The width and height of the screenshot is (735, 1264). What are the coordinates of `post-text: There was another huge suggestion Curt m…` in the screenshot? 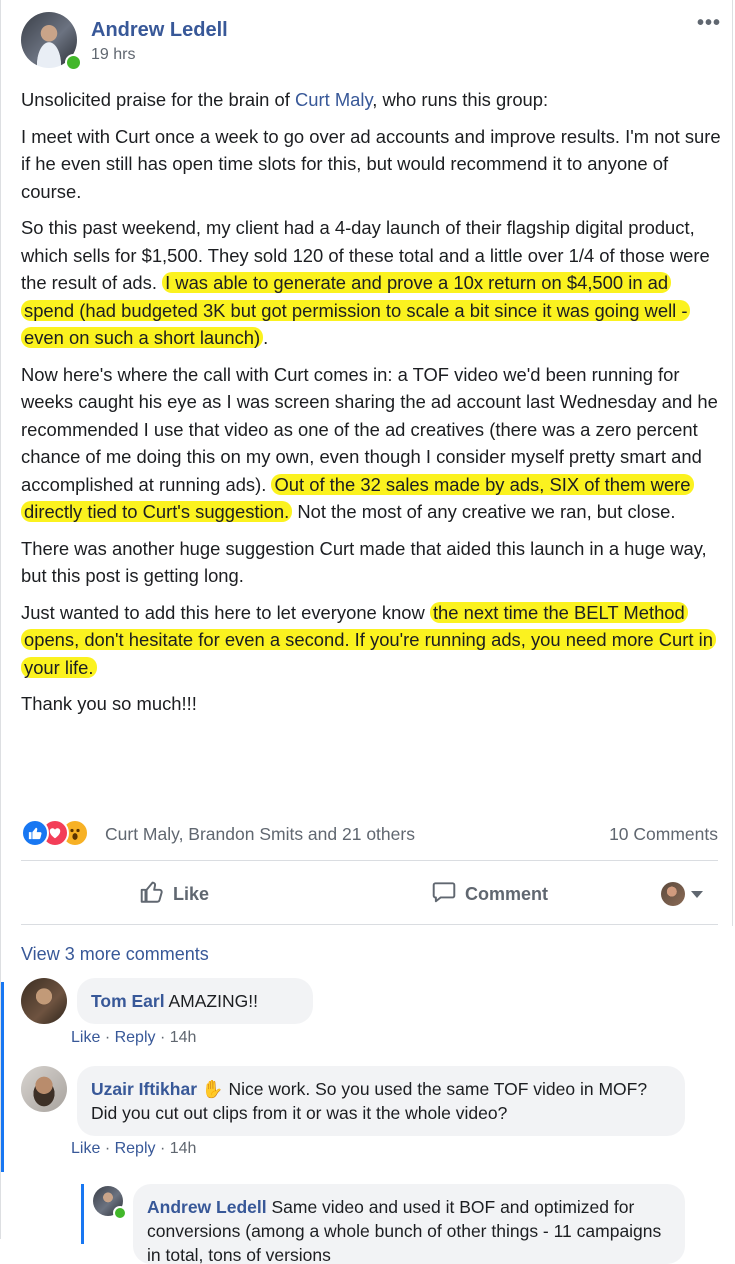 It's located at (364, 562).